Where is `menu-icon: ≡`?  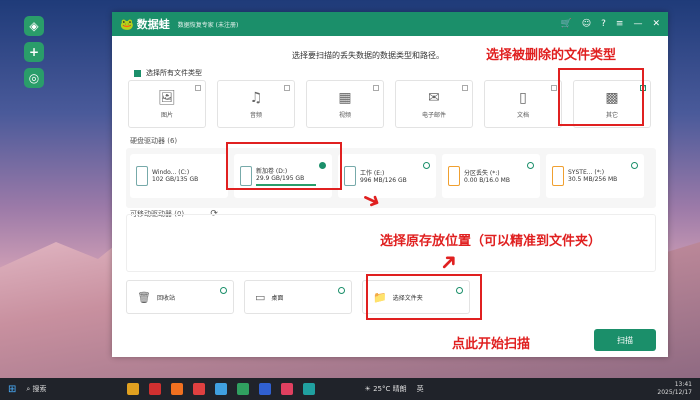
menu-icon: ≡ is located at coordinates (620, 24).